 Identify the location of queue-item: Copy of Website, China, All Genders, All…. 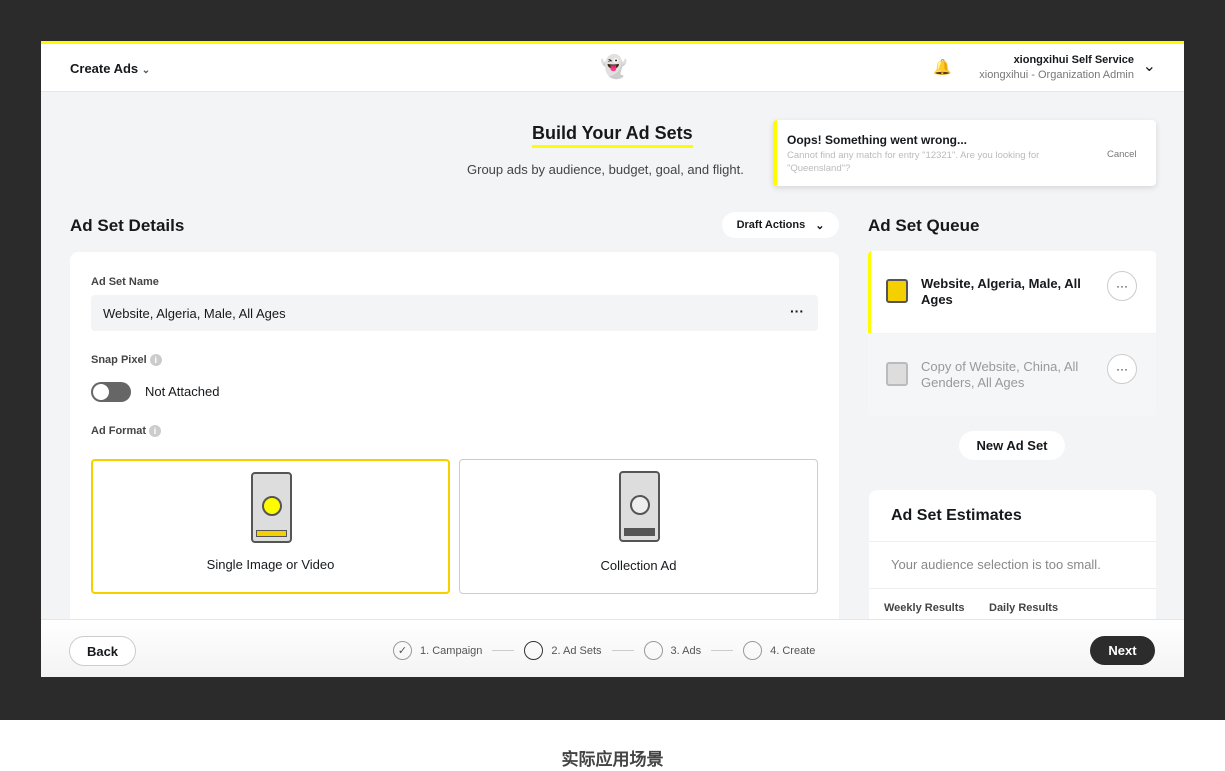
(1012, 375).